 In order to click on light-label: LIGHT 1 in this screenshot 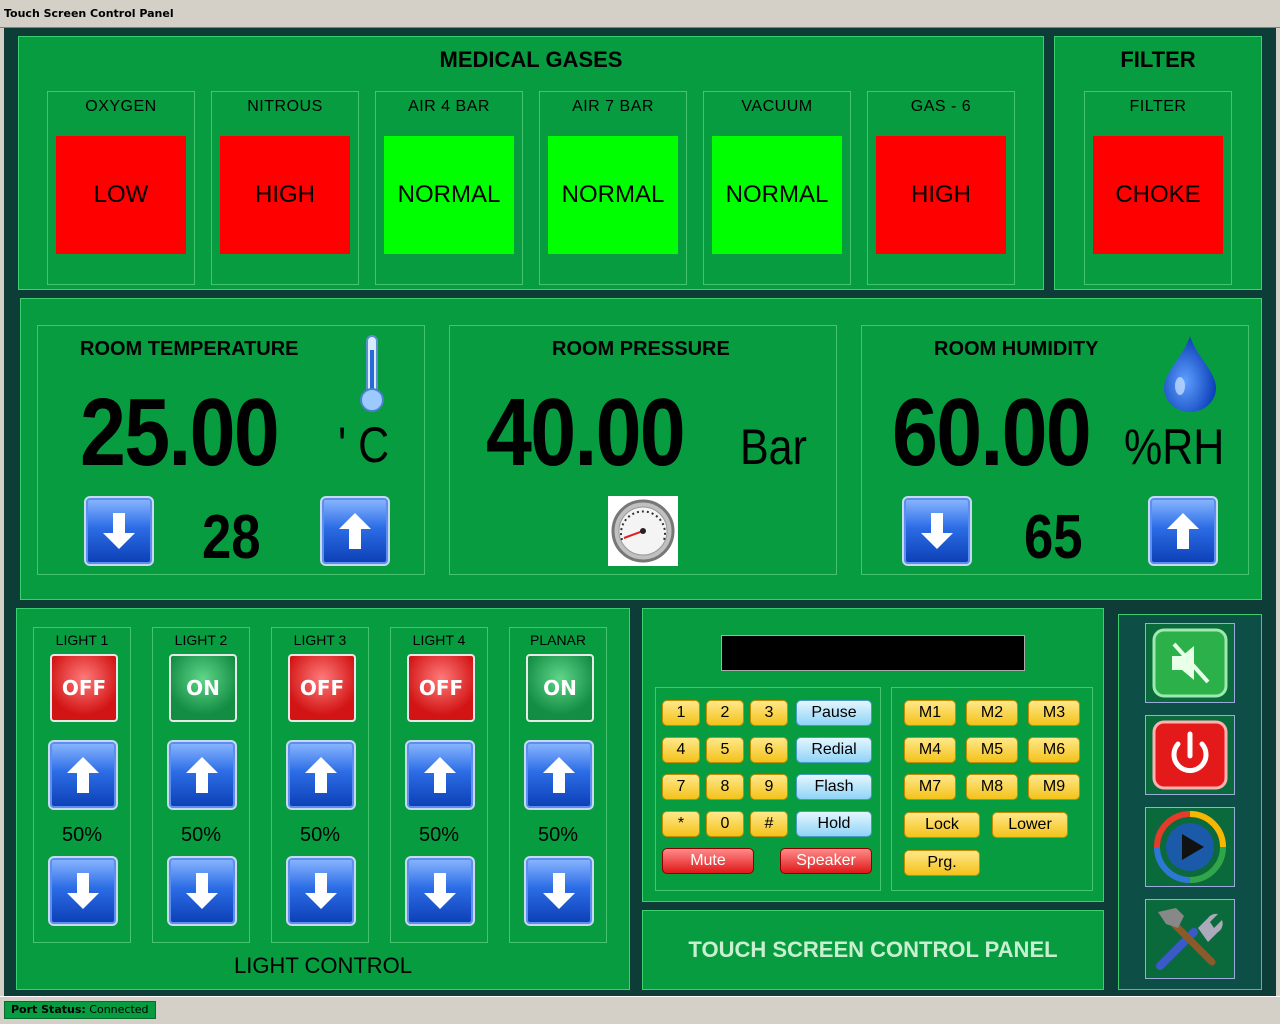, I will do `click(82, 640)`.